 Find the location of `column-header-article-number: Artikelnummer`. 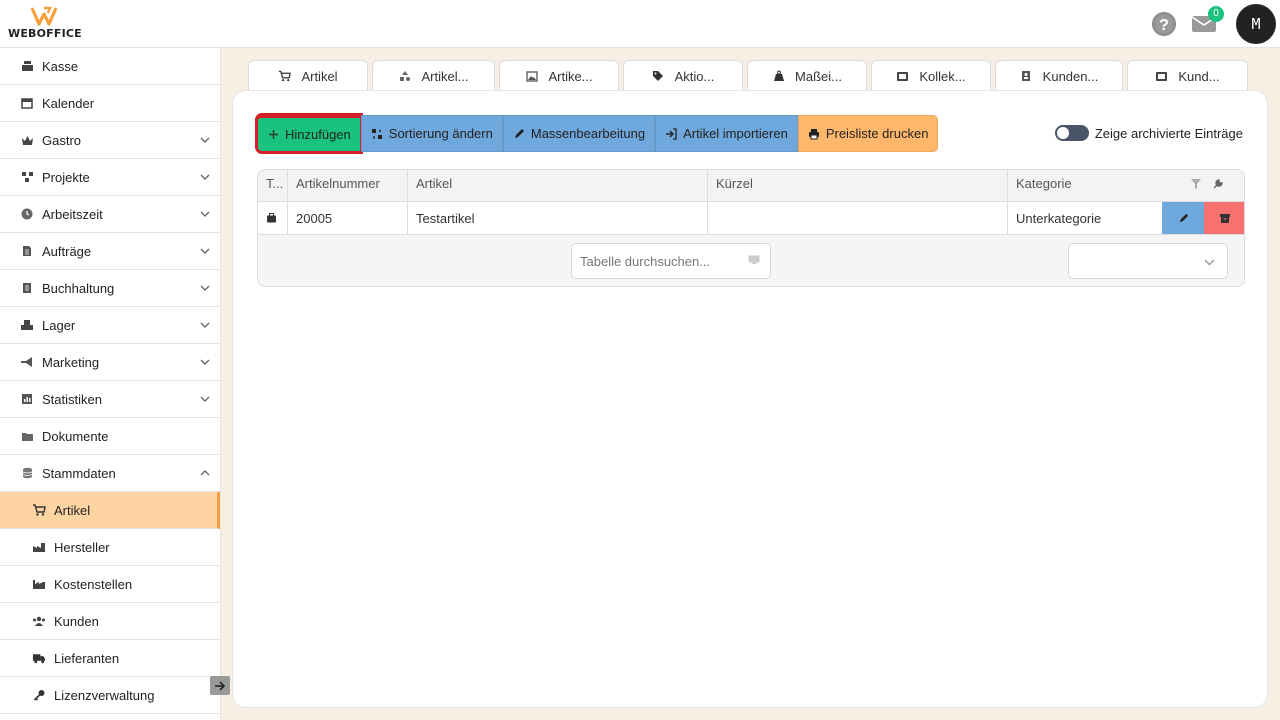

column-header-article-number: Artikelnummer is located at coordinates (348, 185).